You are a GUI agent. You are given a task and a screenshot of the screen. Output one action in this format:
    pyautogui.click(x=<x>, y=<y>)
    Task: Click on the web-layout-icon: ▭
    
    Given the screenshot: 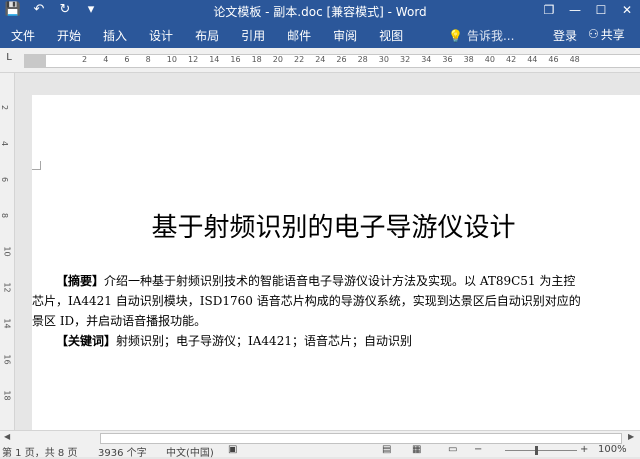 What is the action you would take?
    pyautogui.click(x=452, y=449)
    